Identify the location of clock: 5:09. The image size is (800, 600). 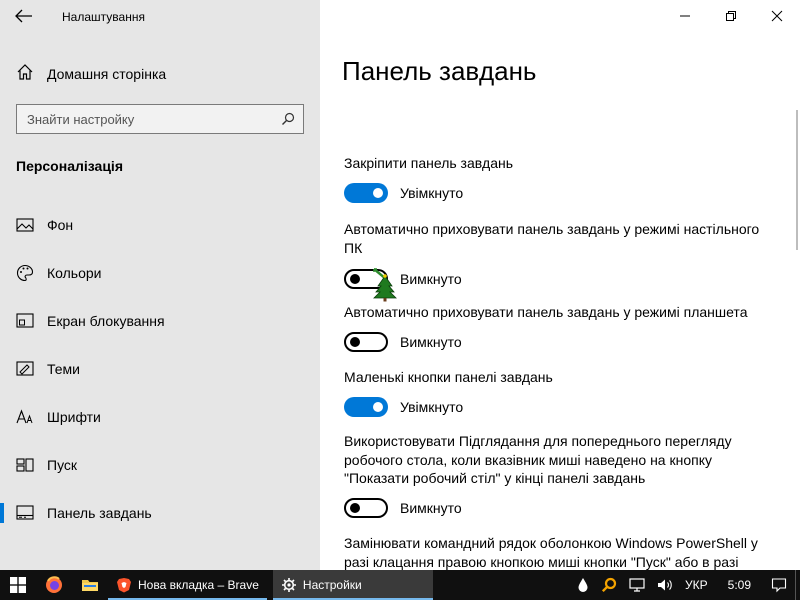
(739, 585).